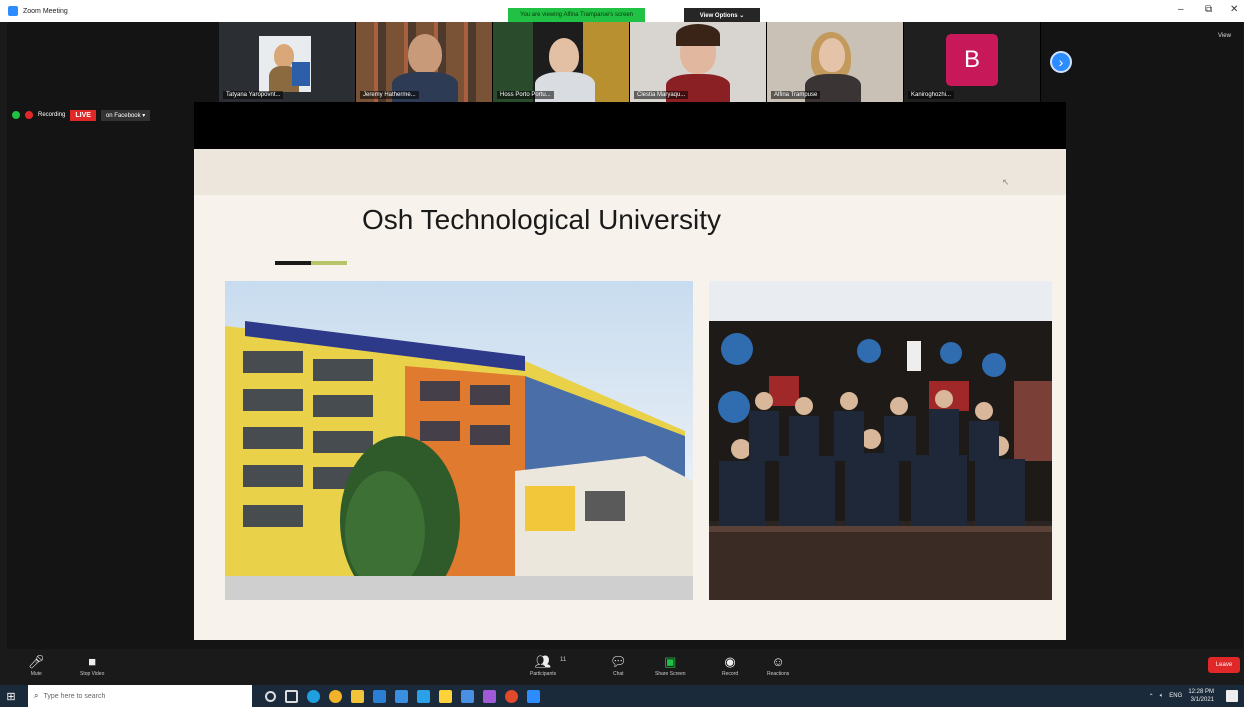  I want to click on skype-icon, so click(423, 696).